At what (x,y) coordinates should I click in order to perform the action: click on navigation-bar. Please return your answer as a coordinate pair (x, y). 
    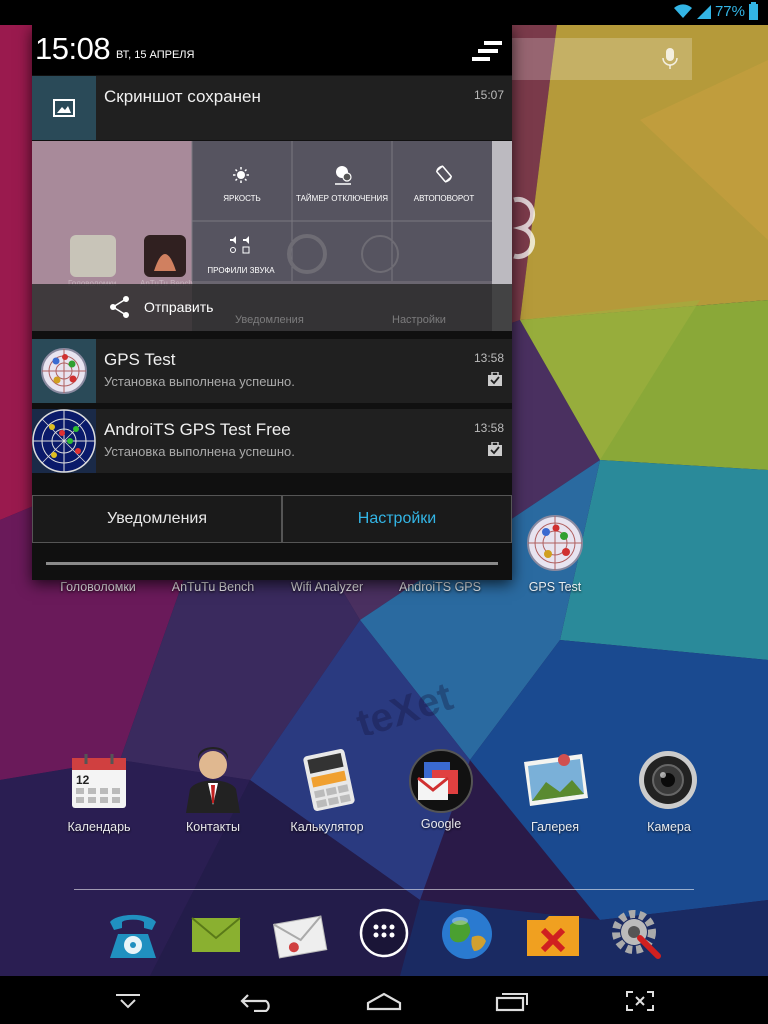
    Looking at the image, I should click on (384, 1000).